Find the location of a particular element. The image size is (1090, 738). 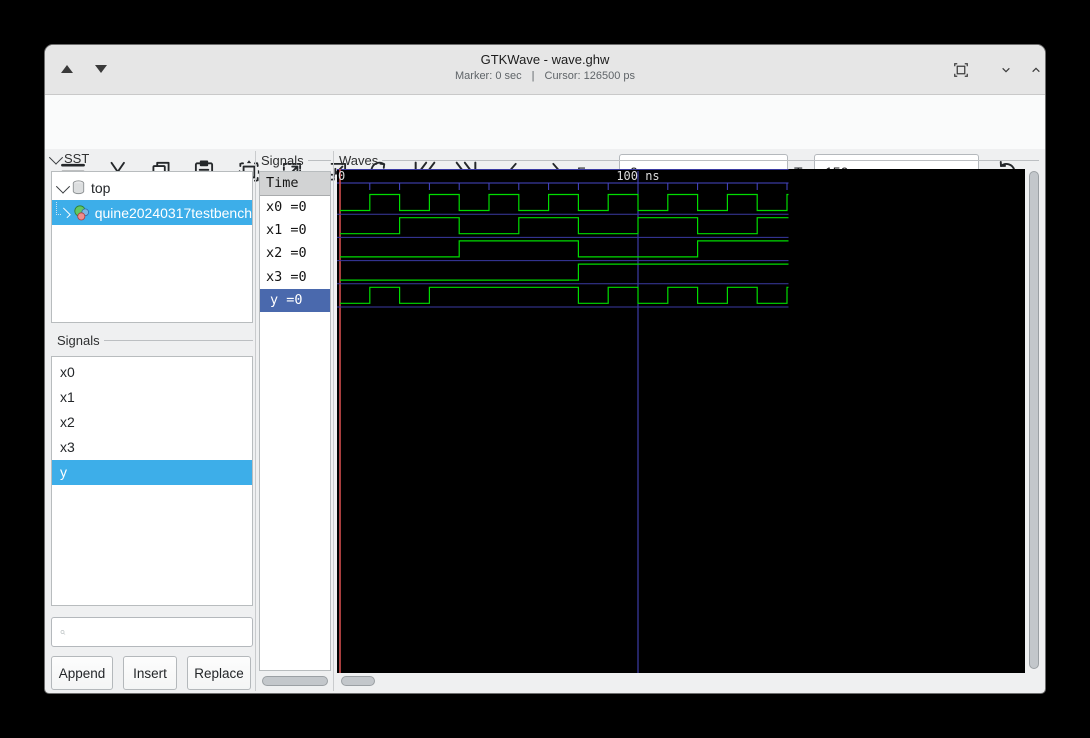

wave-name-row: x0 =0 is located at coordinates (295, 207).